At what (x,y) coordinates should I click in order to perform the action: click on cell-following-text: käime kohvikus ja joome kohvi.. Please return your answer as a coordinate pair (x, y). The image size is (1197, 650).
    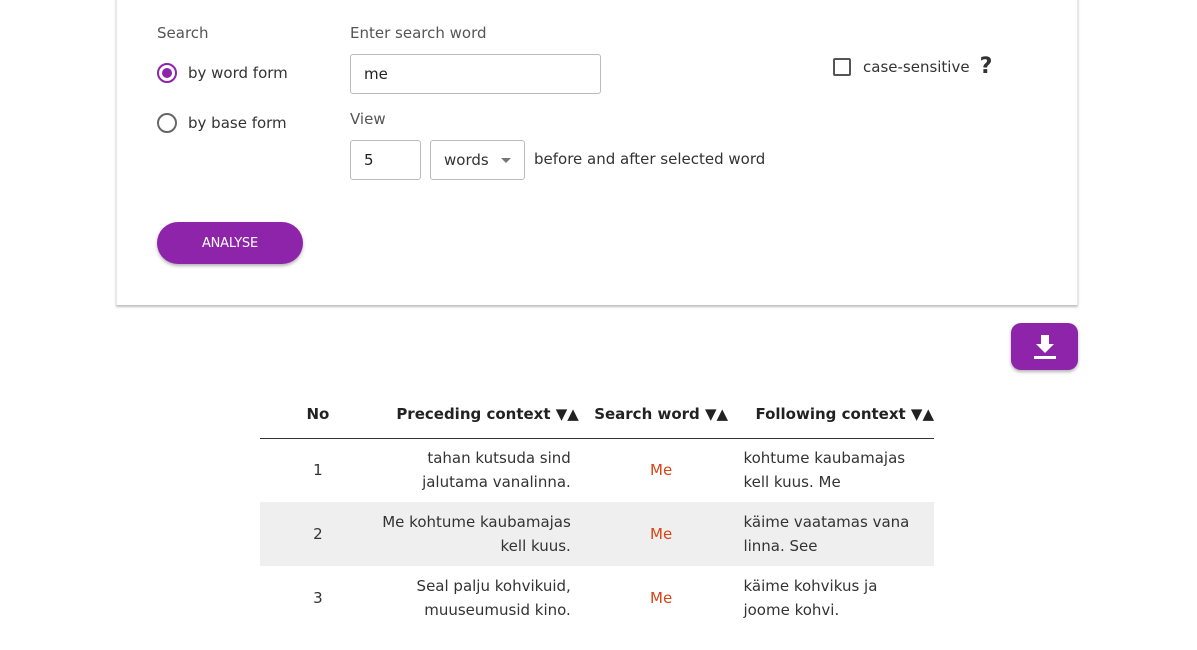
    Looking at the image, I should click on (810, 598).